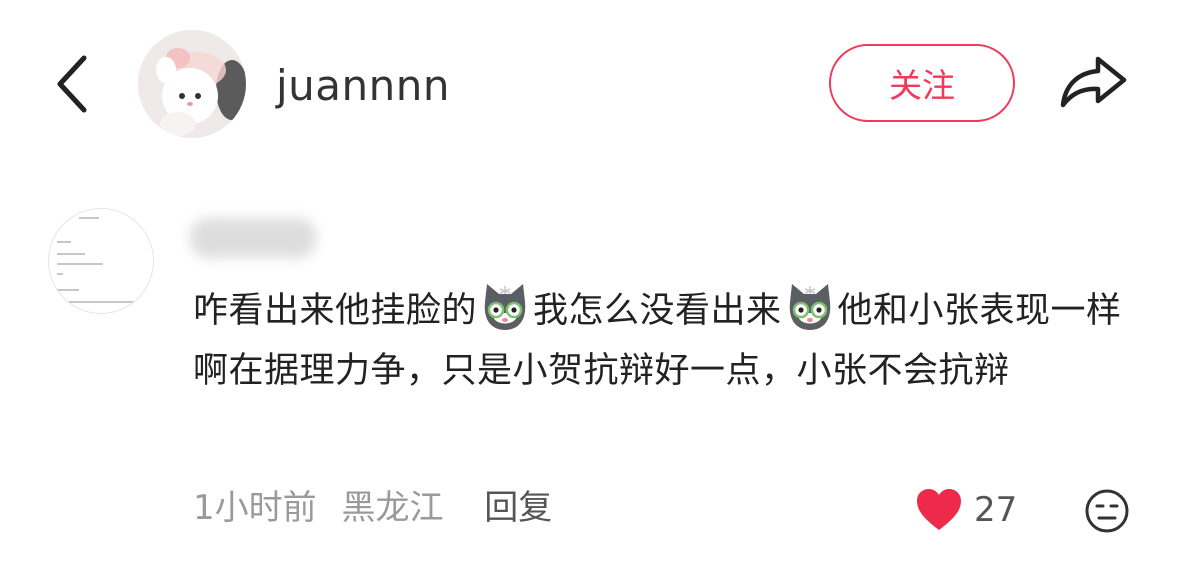 This screenshot has width=1179, height=583. What do you see at coordinates (363, 86) in the screenshot?
I see `username: juannnn` at bounding box center [363, 86].